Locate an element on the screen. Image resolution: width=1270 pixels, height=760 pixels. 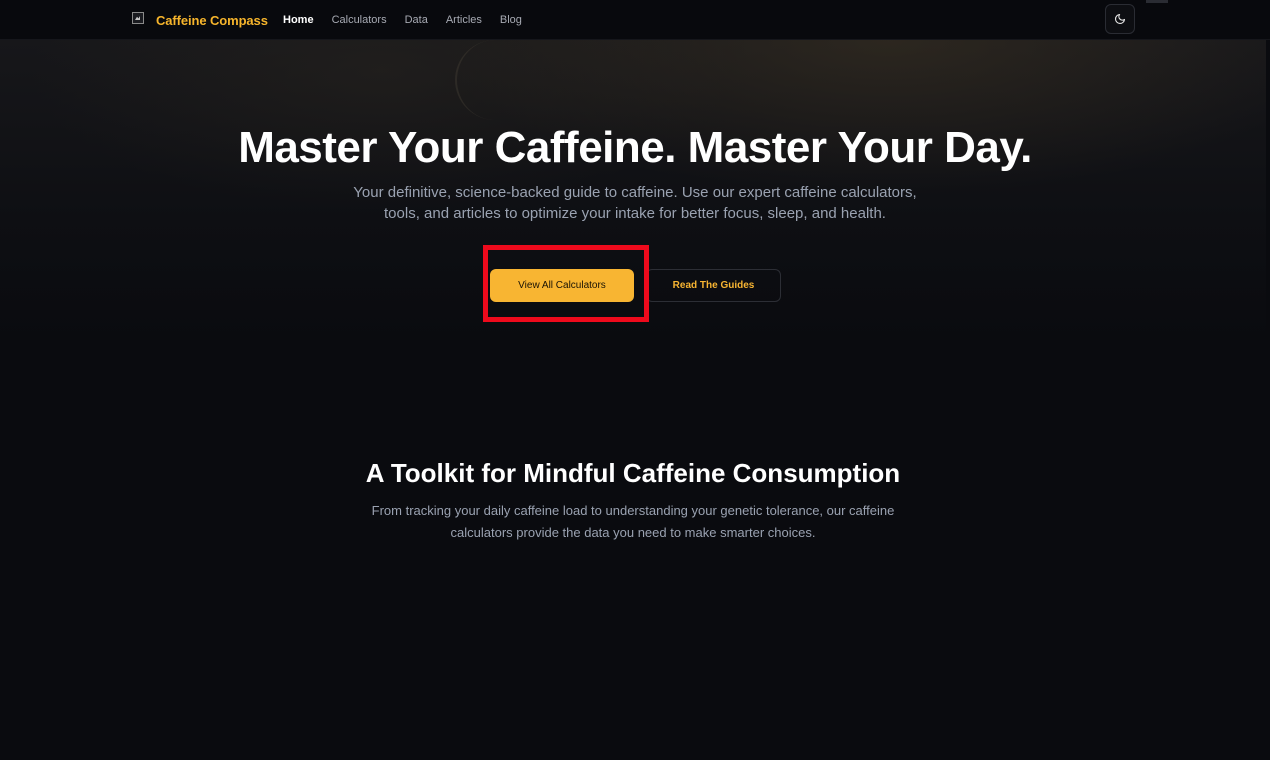
nav-link-home: Home is located at coordinates (298, 20).